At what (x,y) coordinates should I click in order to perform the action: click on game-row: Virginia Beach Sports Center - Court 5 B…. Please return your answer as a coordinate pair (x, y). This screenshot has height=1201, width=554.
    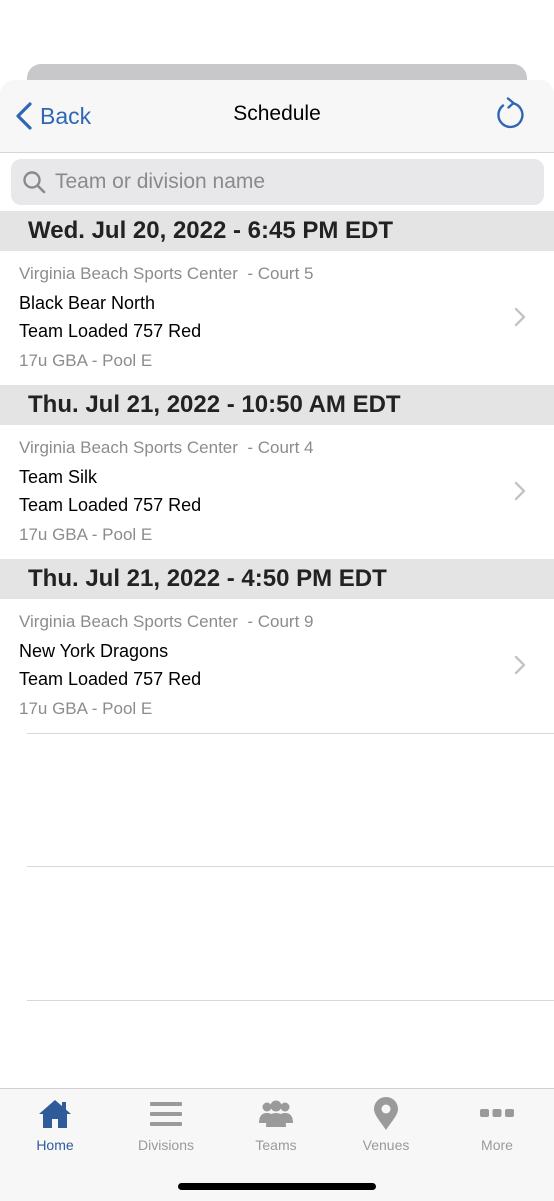
    Looking at the image, I should click on (277, 318).